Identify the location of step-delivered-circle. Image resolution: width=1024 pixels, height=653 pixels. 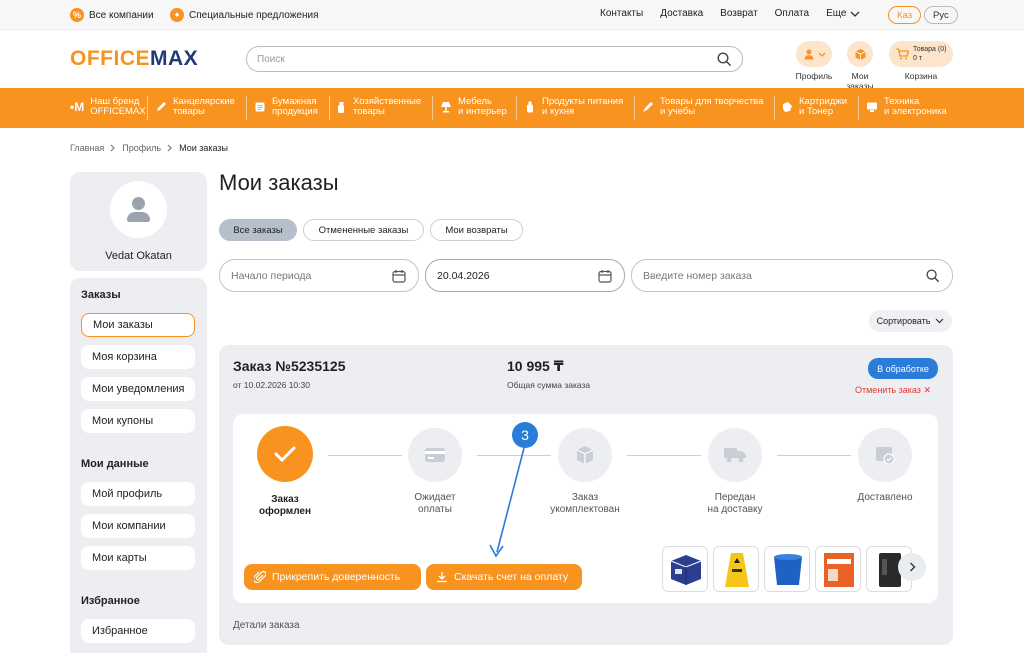
(885, 455).